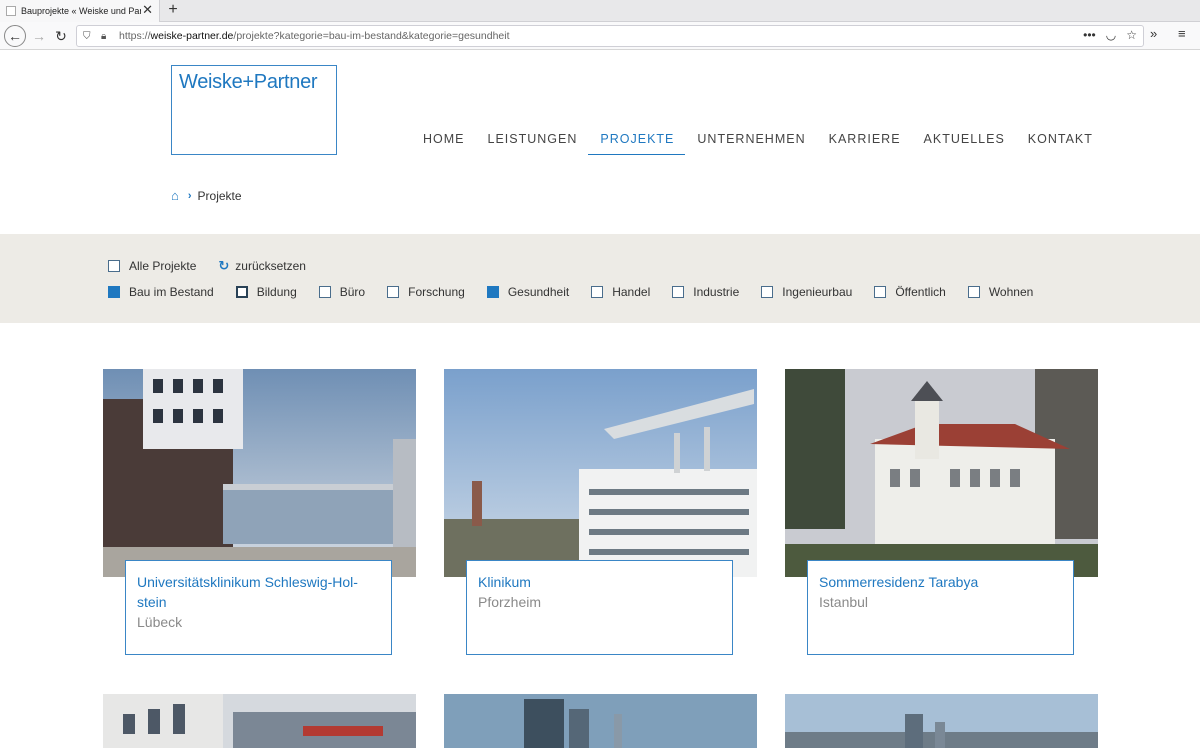 The height and width of the screenshot is (748, 1200). What do you see at coordinates (940, 607) in the screenshot?
I see `project-caption: Sommerresidenz Tarabya Istanbul` at bounding box center [940, 607].